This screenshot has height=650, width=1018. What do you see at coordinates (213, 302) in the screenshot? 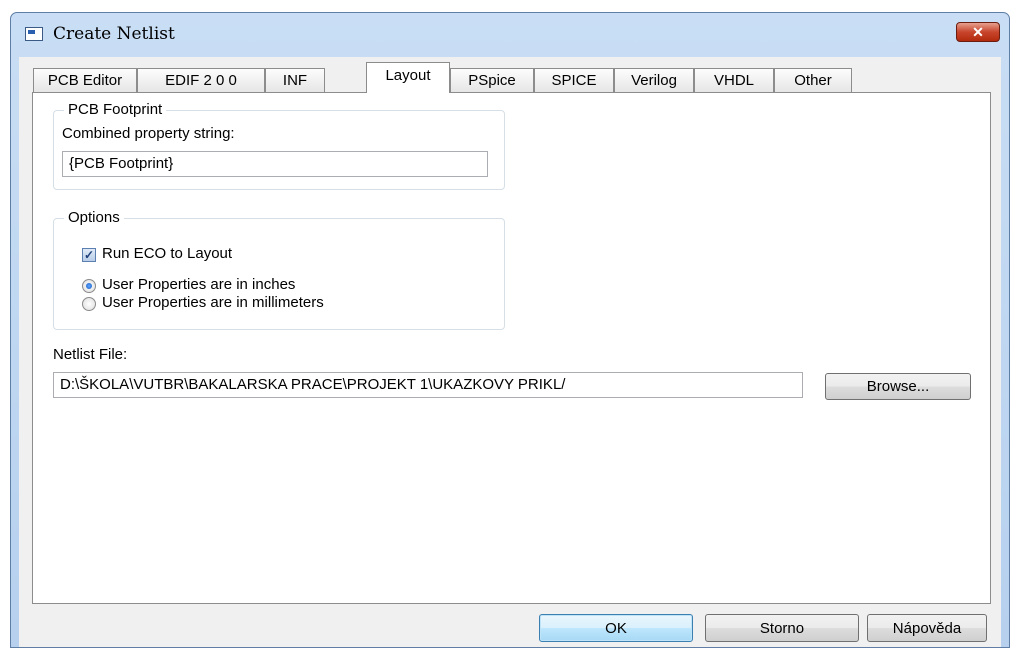
I see `millimeters-label: User Properties are in millimeters` at bounding box center [213, 302].